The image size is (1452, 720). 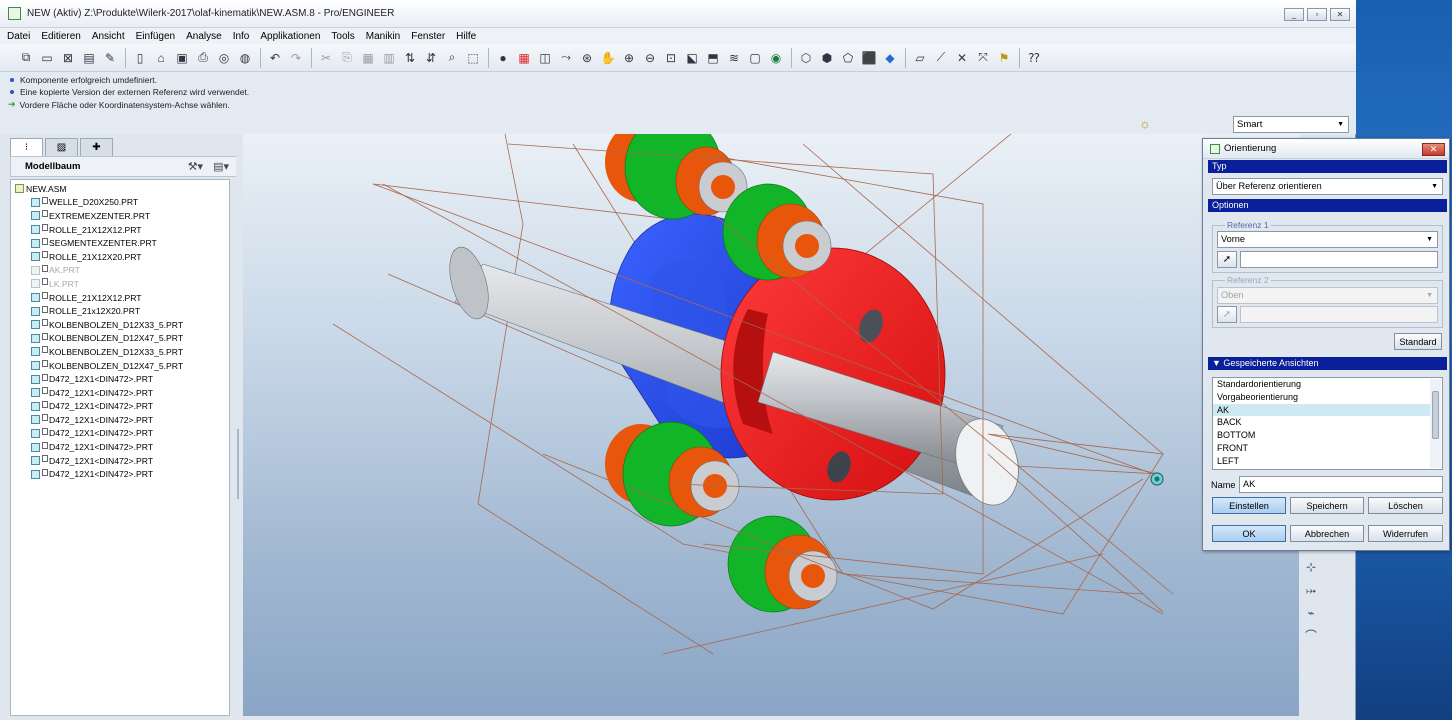 I want to click on help-icon: ⁇, so click(x=1034, y=58).